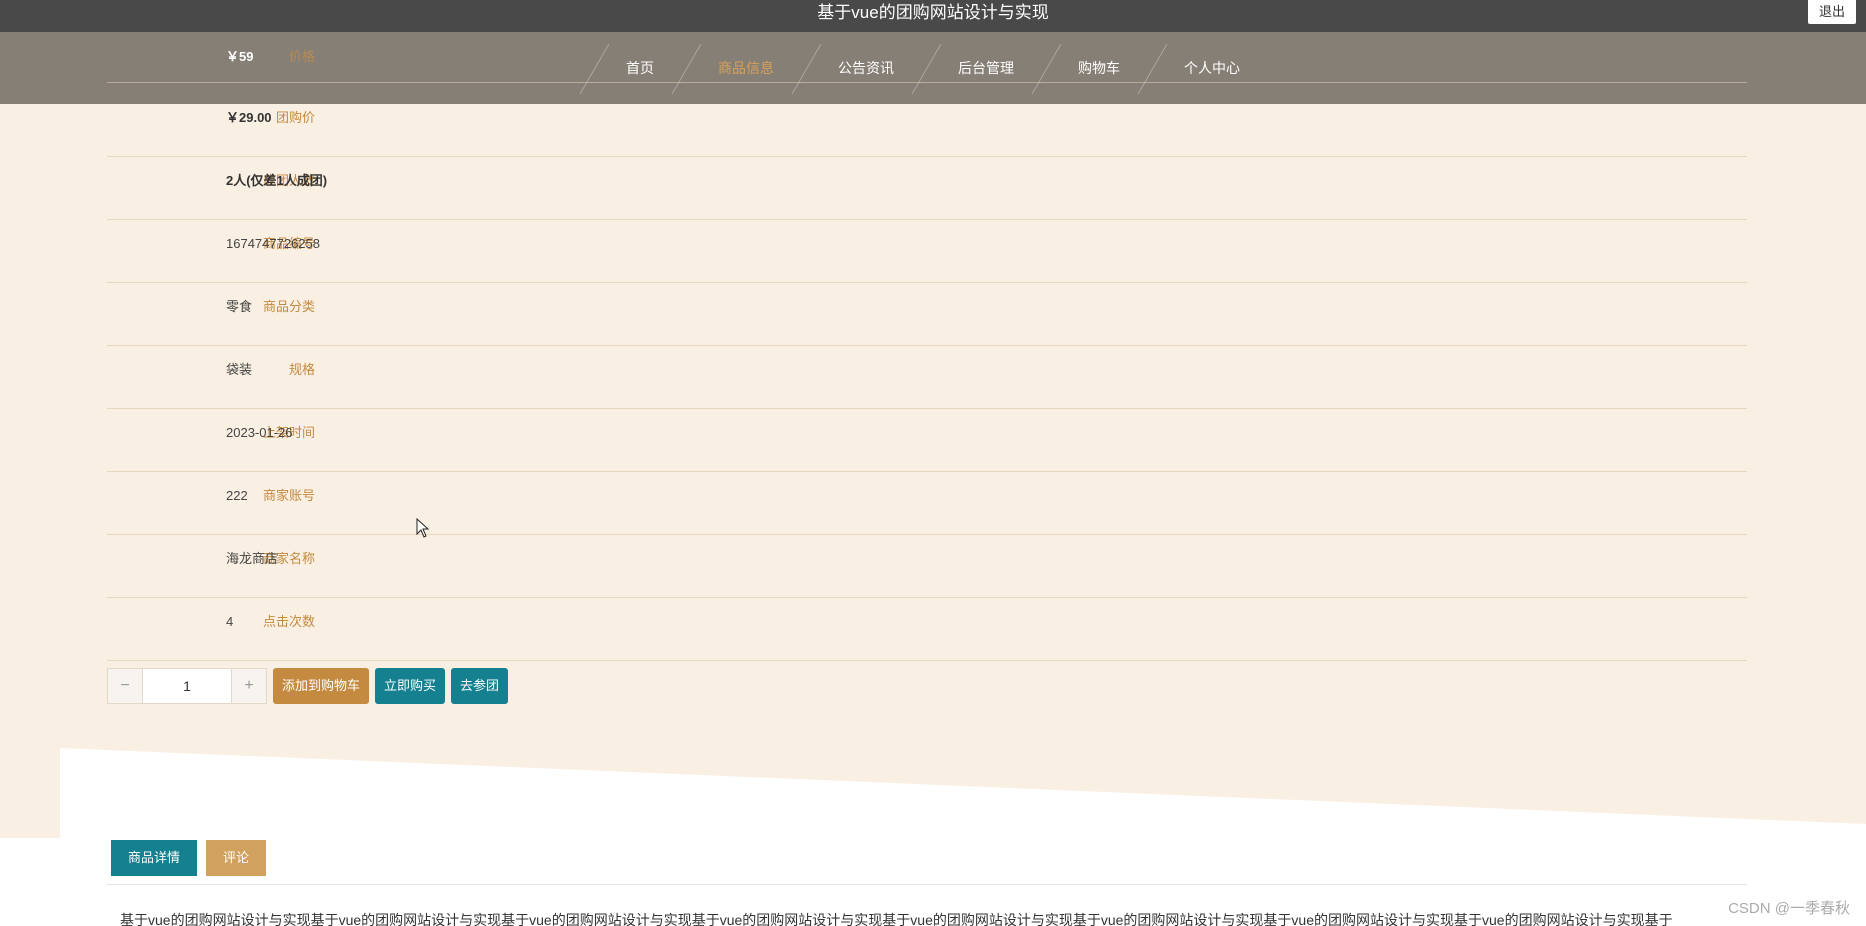 This screenshot has height=926, width=1866. What do you see at coordinates (239, 369) in the screenshot?
I see `detail-value: 袋装` at bounding box center [239, 369].